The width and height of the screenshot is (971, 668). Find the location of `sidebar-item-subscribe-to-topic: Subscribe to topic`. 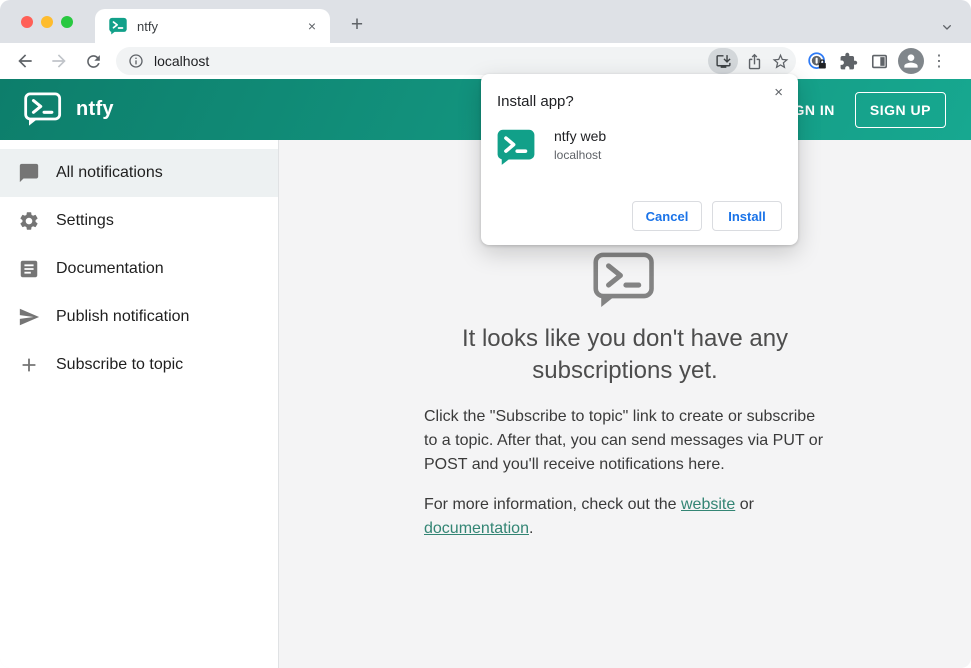

sidebar-item-subscribe-to-topic: Subscribe to topic is located at coordinates (139, 365).